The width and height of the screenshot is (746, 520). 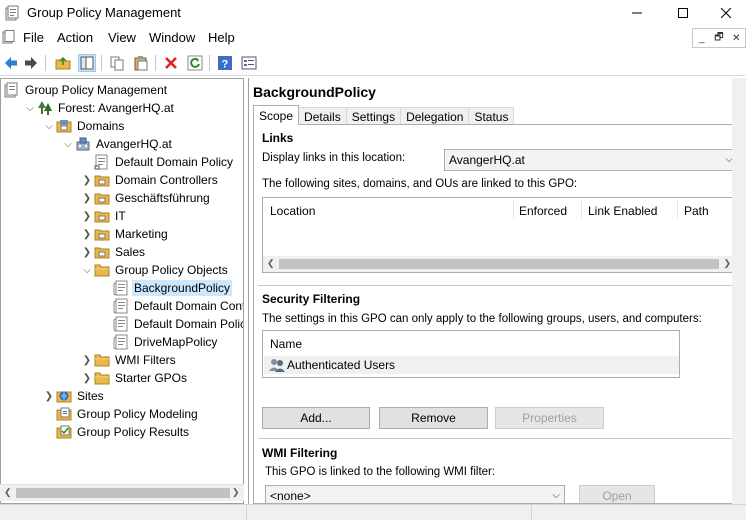 I want to click on copy-icon, so click(x=117, y=63).